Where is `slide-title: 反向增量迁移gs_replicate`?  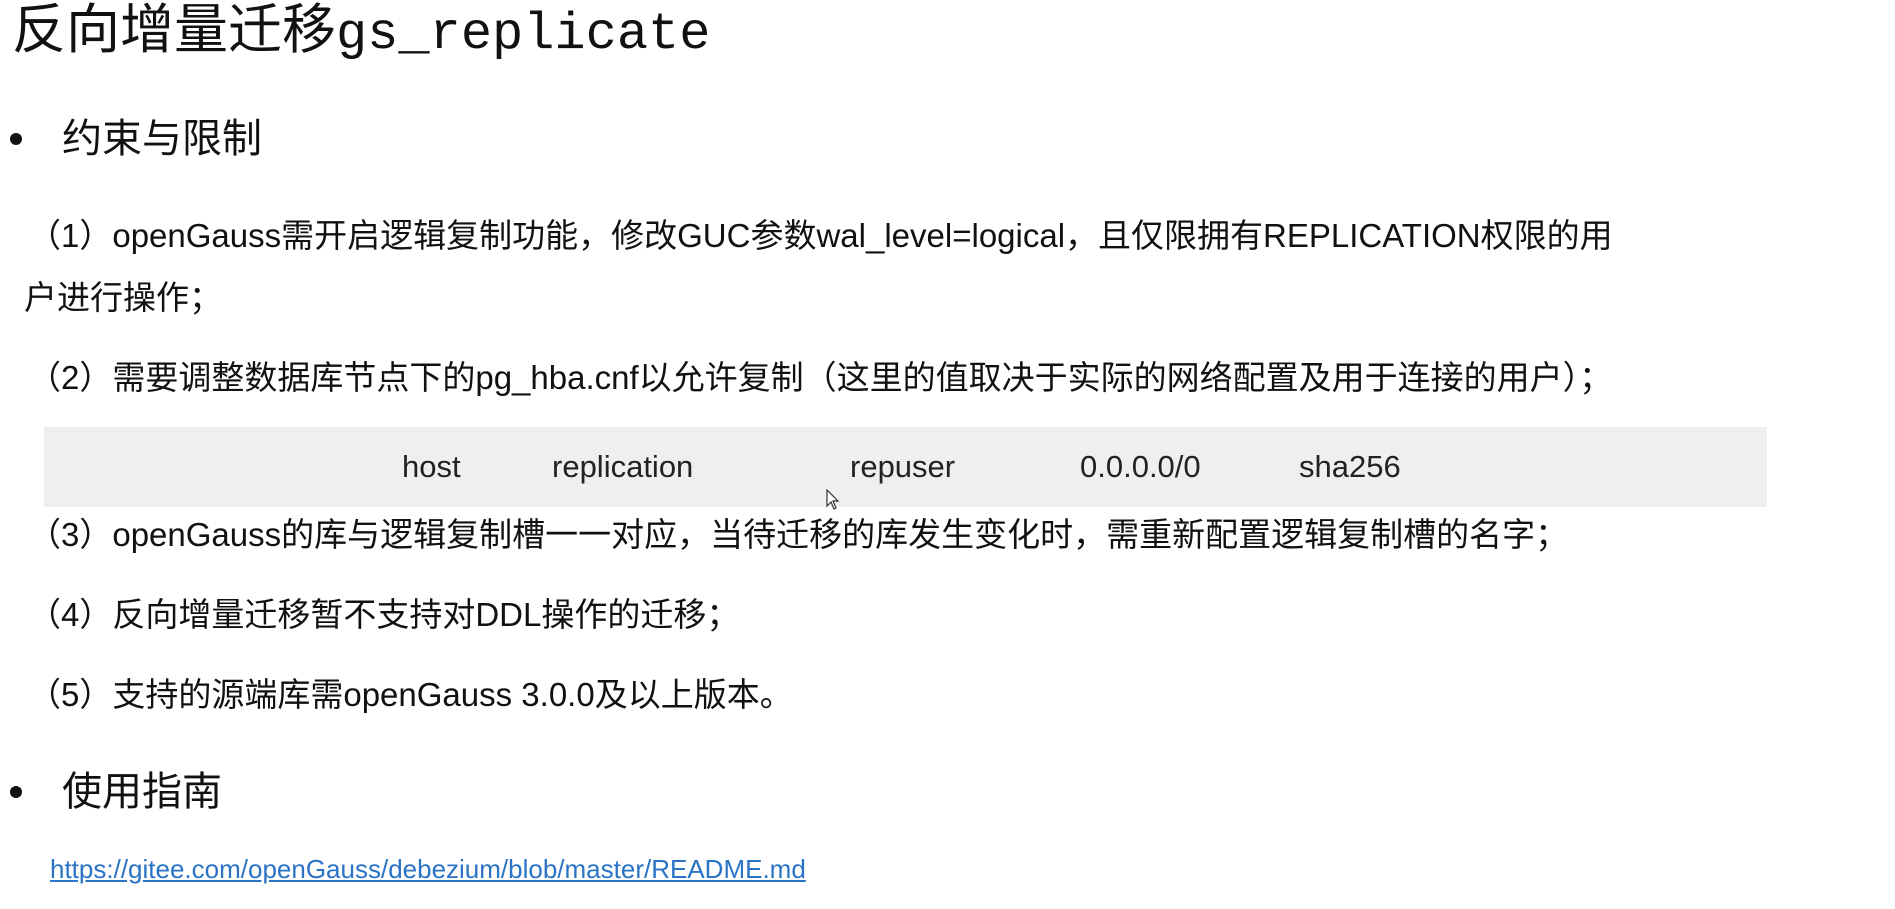 slide-title: 反向增量迁移gs_replicate is located at coordinates (361, 33).